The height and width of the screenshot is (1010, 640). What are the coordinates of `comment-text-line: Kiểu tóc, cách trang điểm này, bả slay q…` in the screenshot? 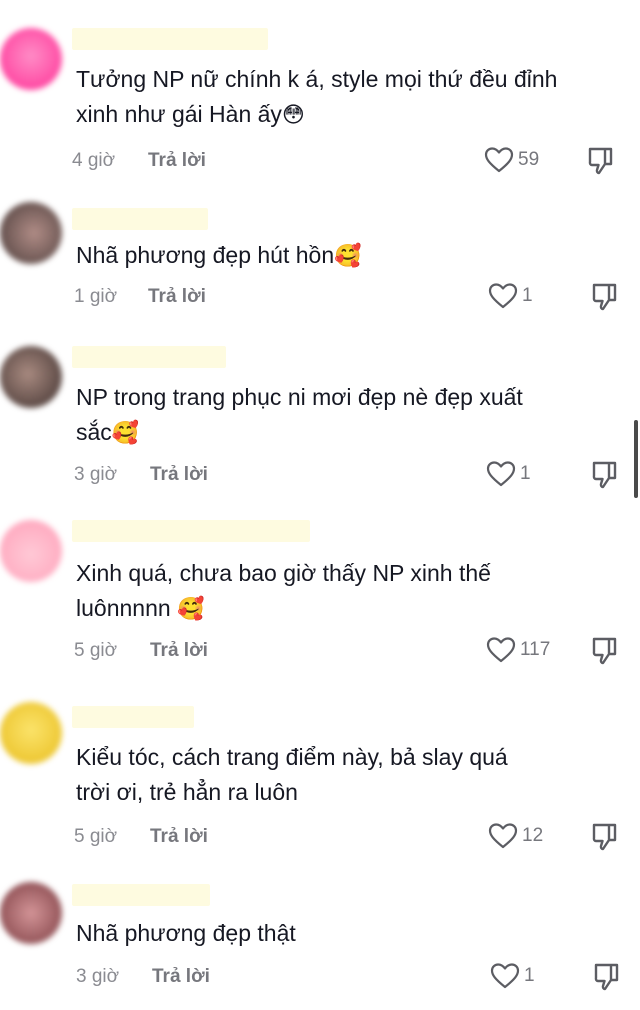 It's located at (292, 757).